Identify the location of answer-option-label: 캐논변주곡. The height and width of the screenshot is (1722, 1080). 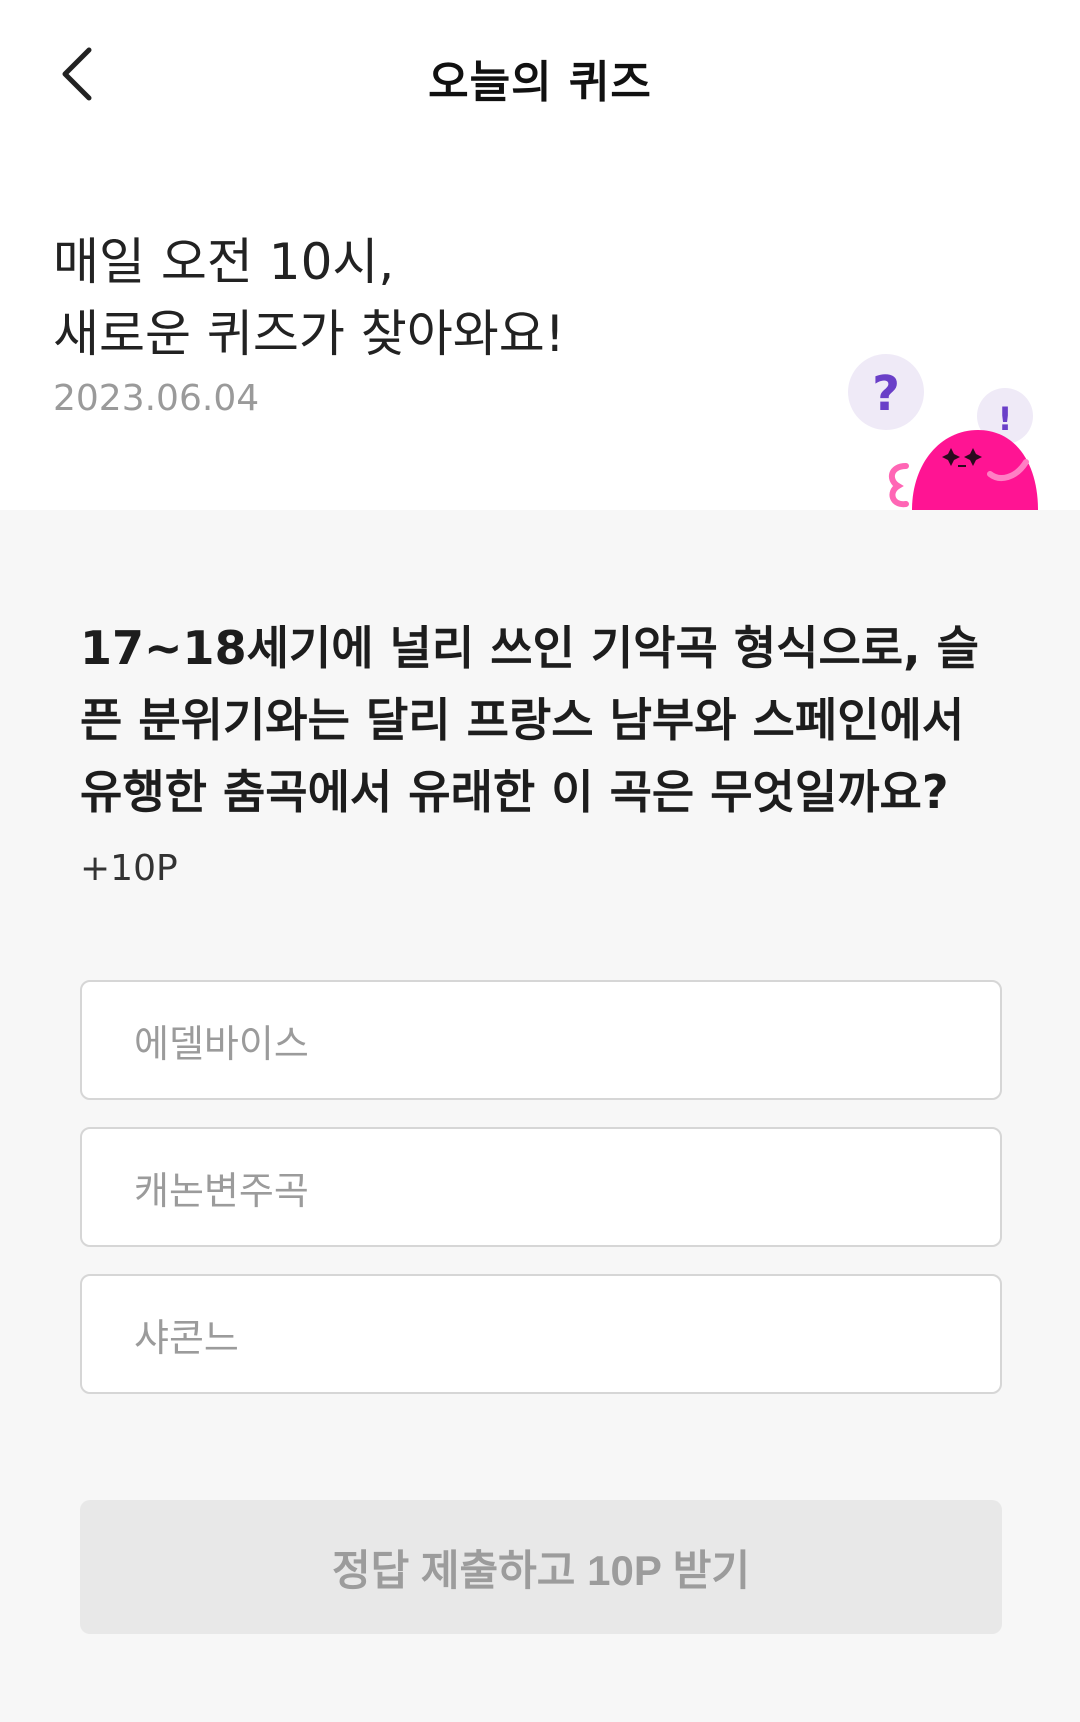
(221, 1190).